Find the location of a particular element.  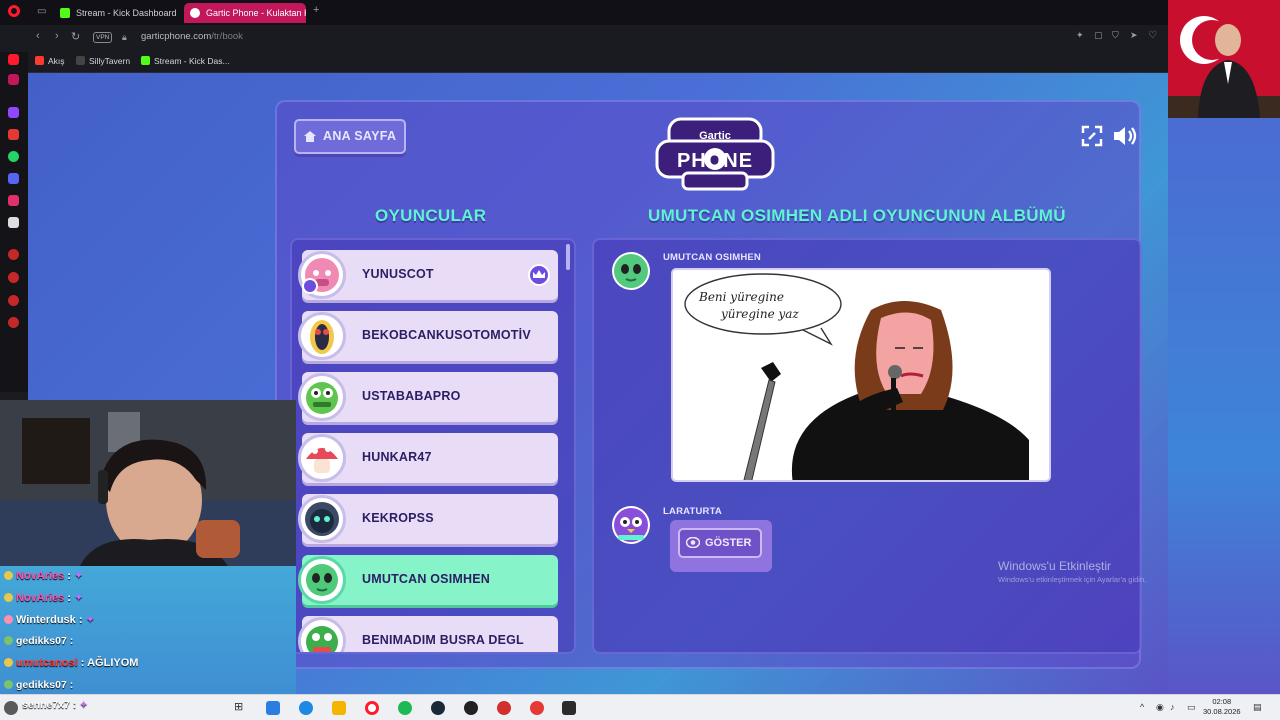

send-icon: ➤ is located at coordinates (1134, 35).